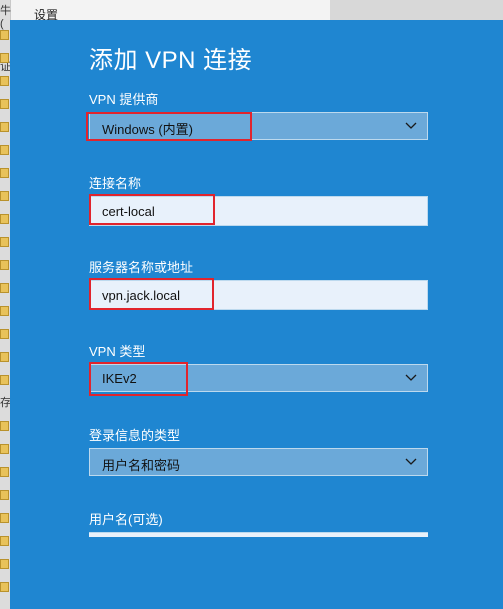  I want to click on username-label: 用户名(可选), so click(126, 519).